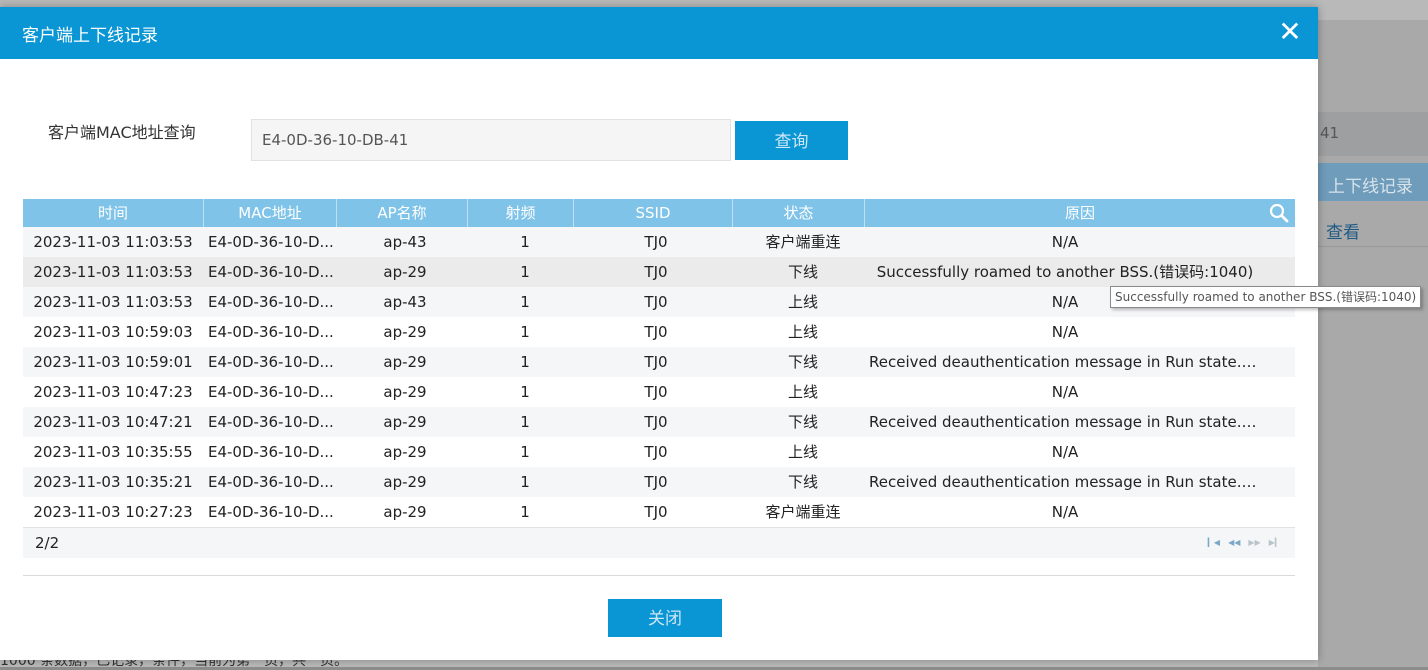 This screenshot has height=670, width=1428. I want to click on footer-divider, so click(659, 575).